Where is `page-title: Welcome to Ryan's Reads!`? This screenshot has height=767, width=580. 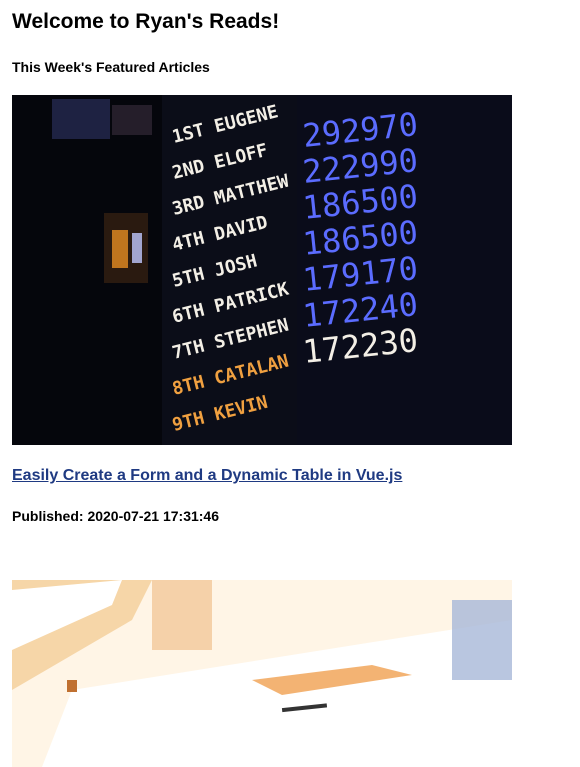 page-title: Welcome to Ryan's Reads! is located at coordinates (146, 21).